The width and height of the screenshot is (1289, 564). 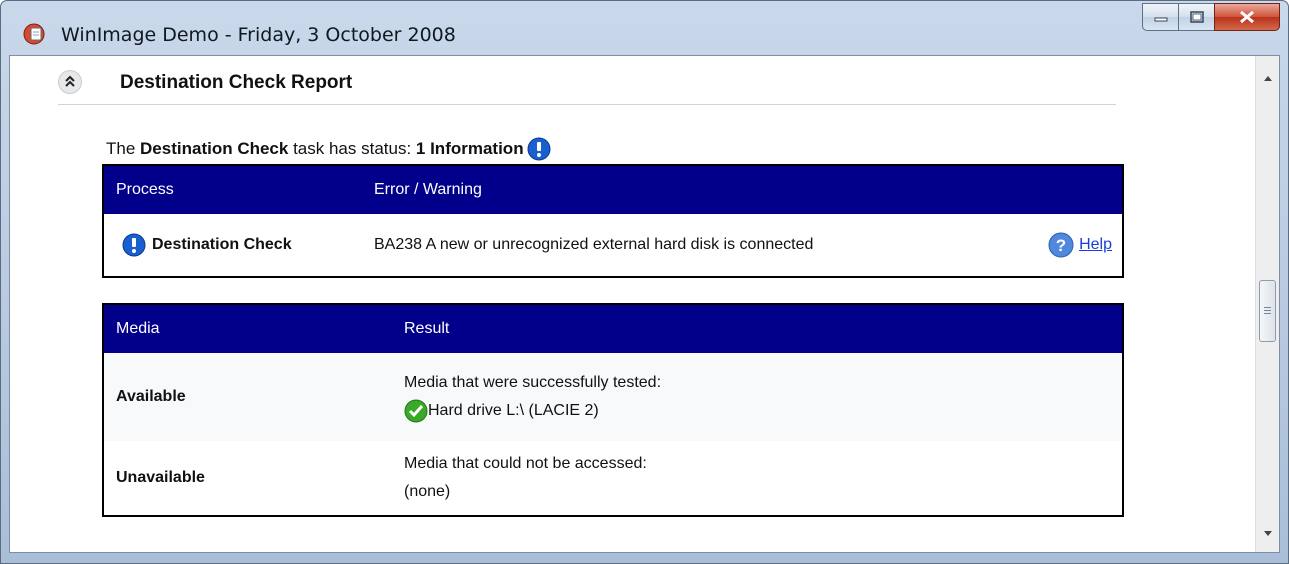 I want to click on help-cell: ? Help, so click(x=1067, y=245).